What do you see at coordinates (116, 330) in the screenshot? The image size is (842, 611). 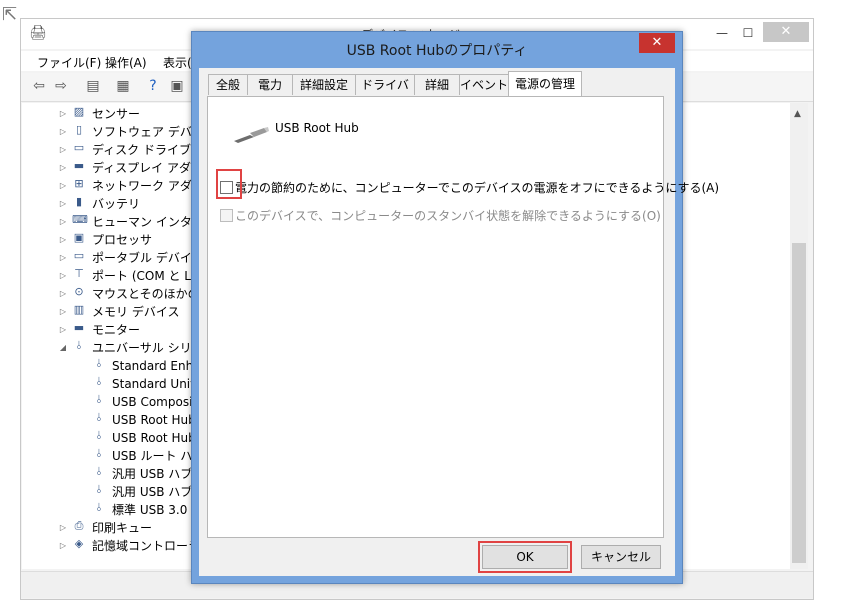 I see `tree-item-label: モニター` at bounding box center [116, 330].